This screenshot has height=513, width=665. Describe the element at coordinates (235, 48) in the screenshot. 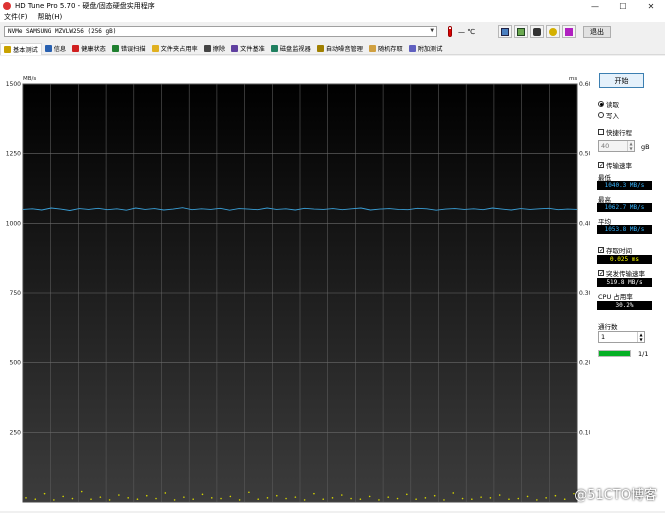

I see `document-icon` at that location.